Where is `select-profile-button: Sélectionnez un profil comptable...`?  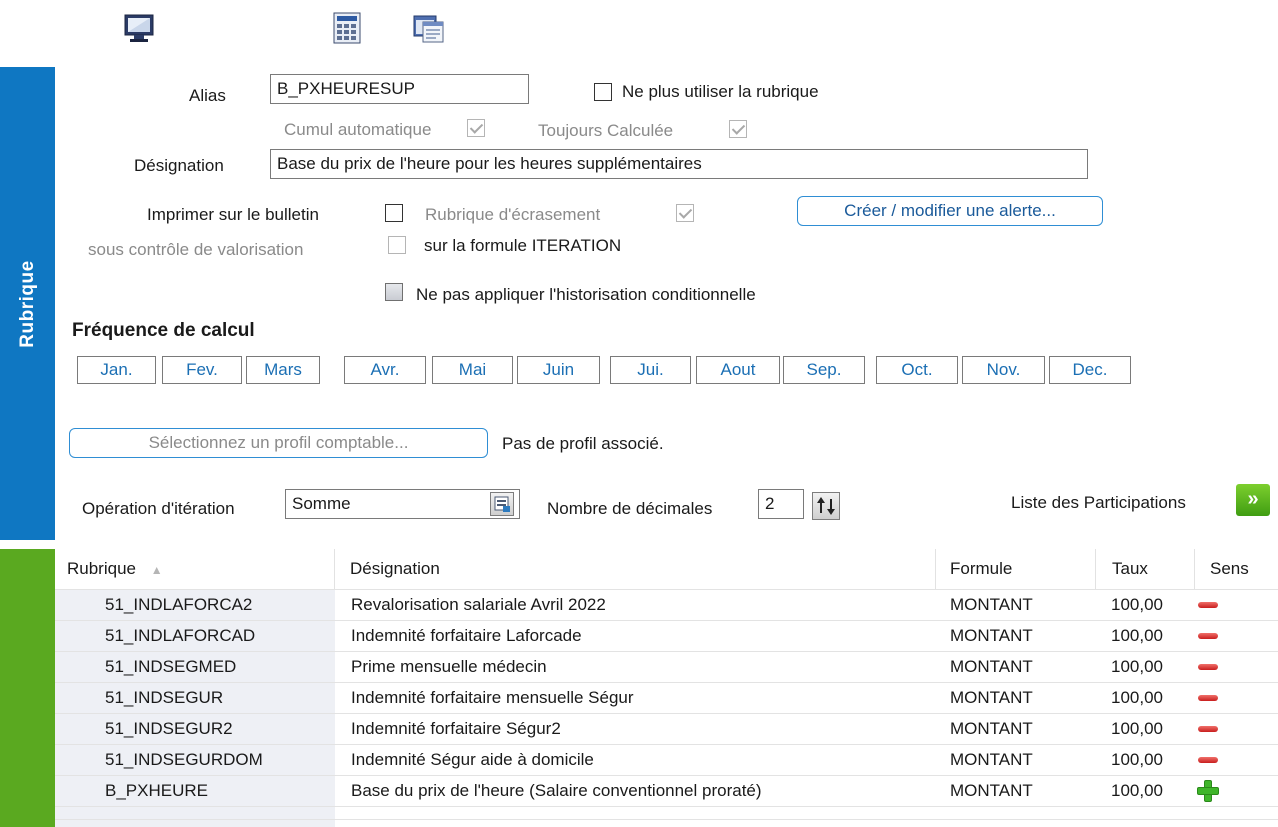 select-profile-button: Sélectionnez un profil comptable... is located at coordinates (278, 443).